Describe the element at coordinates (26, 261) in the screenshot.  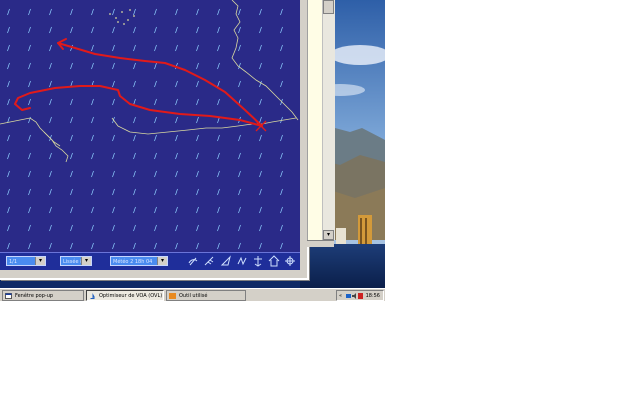
I see `view-select: 1/1 ▾` at that location.